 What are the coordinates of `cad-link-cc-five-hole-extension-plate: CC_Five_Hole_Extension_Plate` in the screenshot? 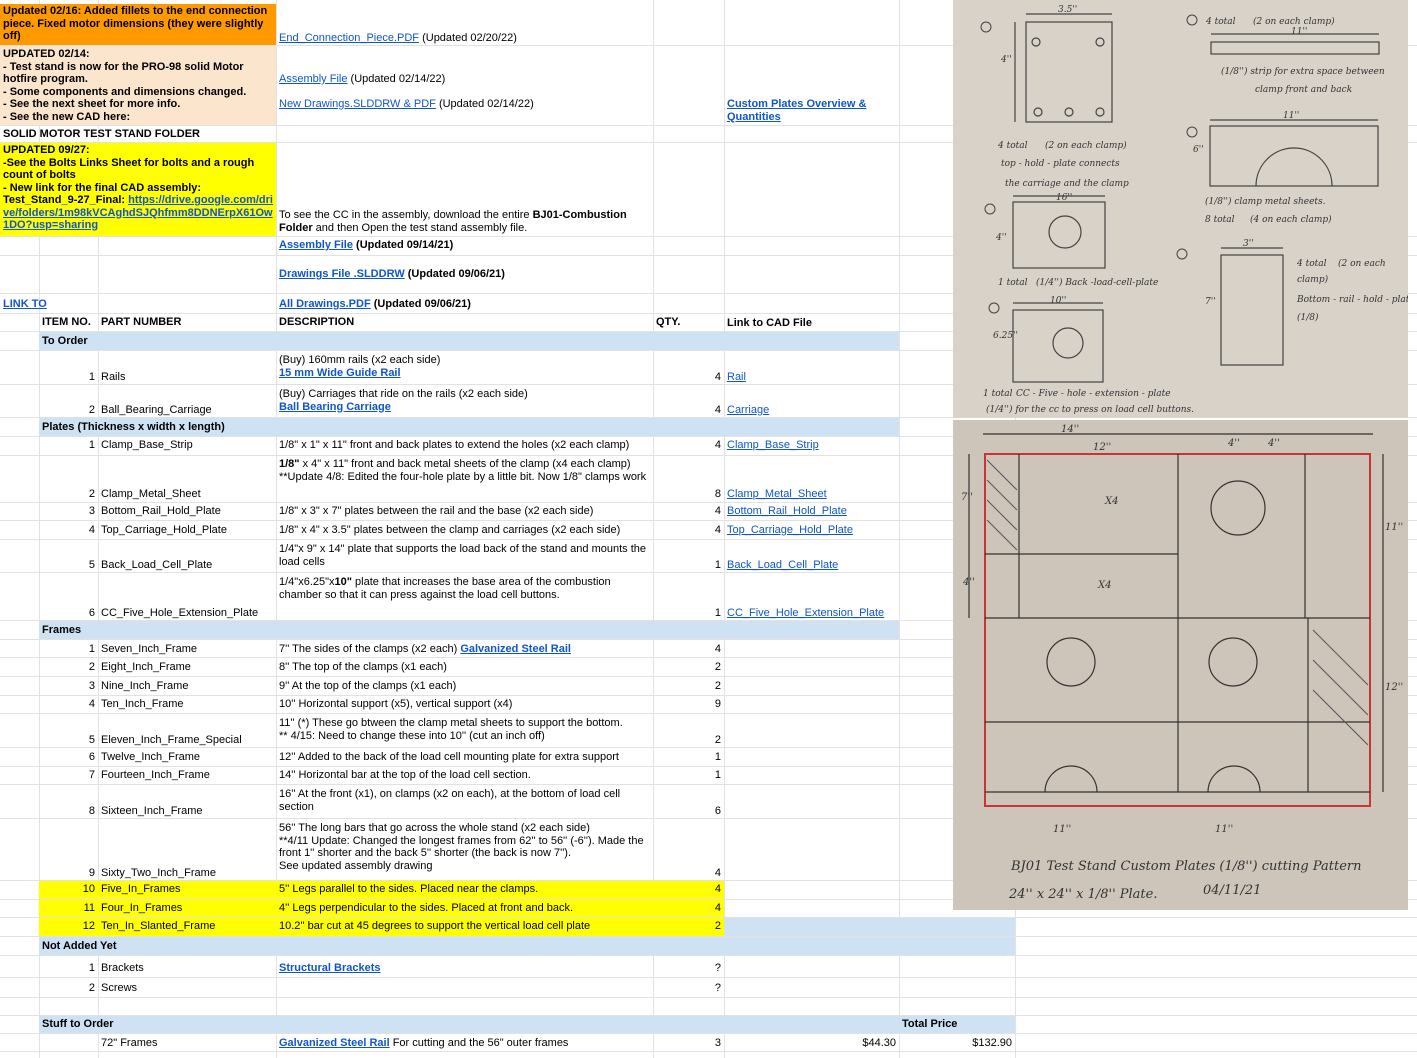 It's located at (811, 613).